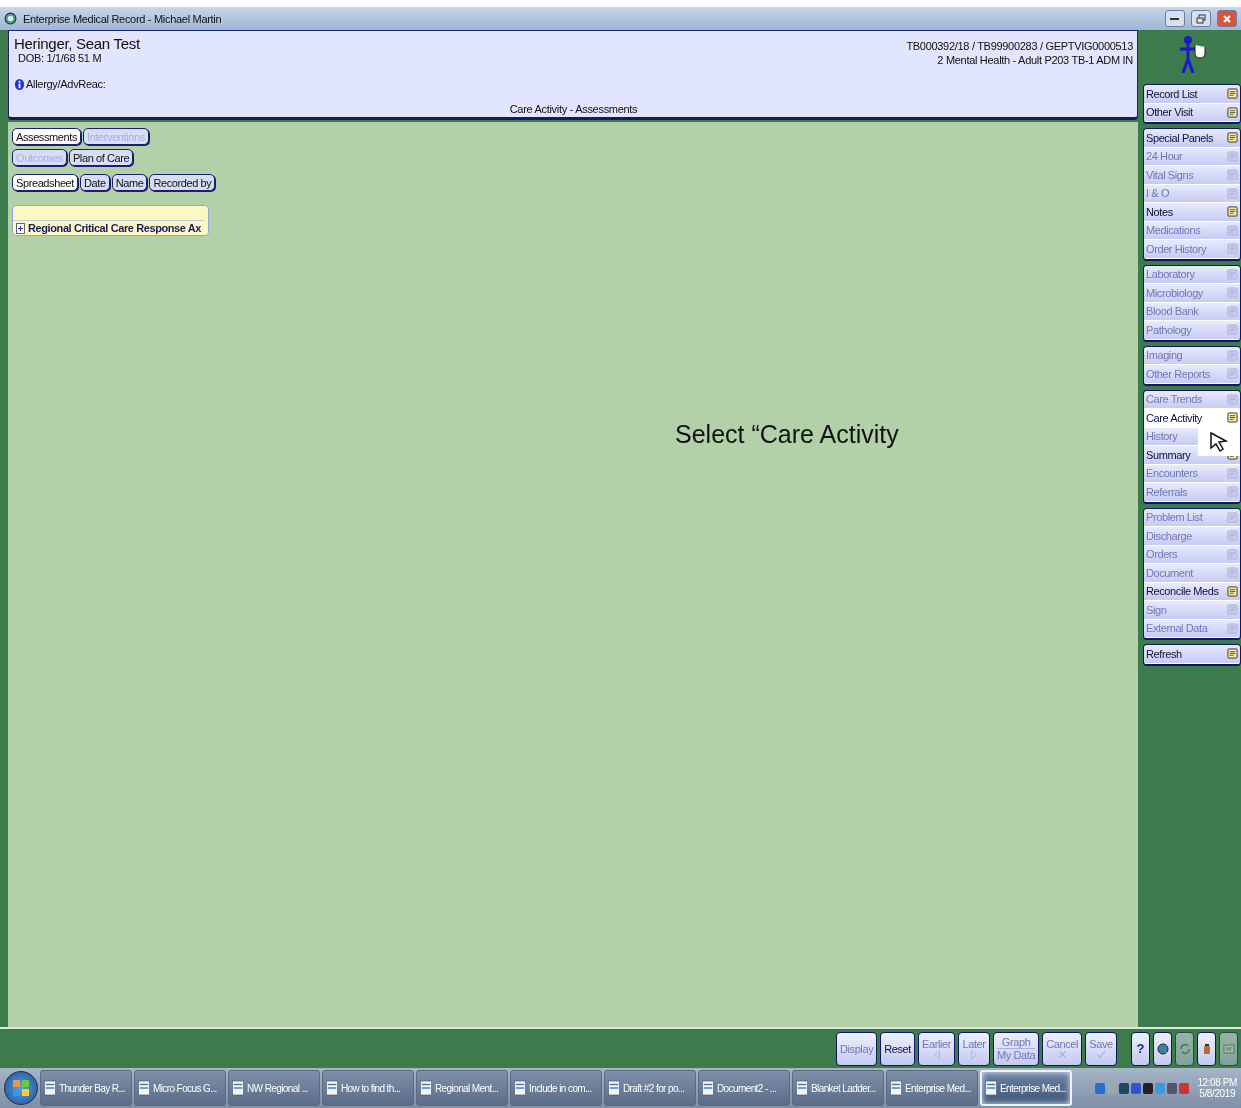 The image size is (1241, 1108). Describe the element at coordinates (1219, 441) in the screenshot. I see `mouse-pointer-icon` at that location.